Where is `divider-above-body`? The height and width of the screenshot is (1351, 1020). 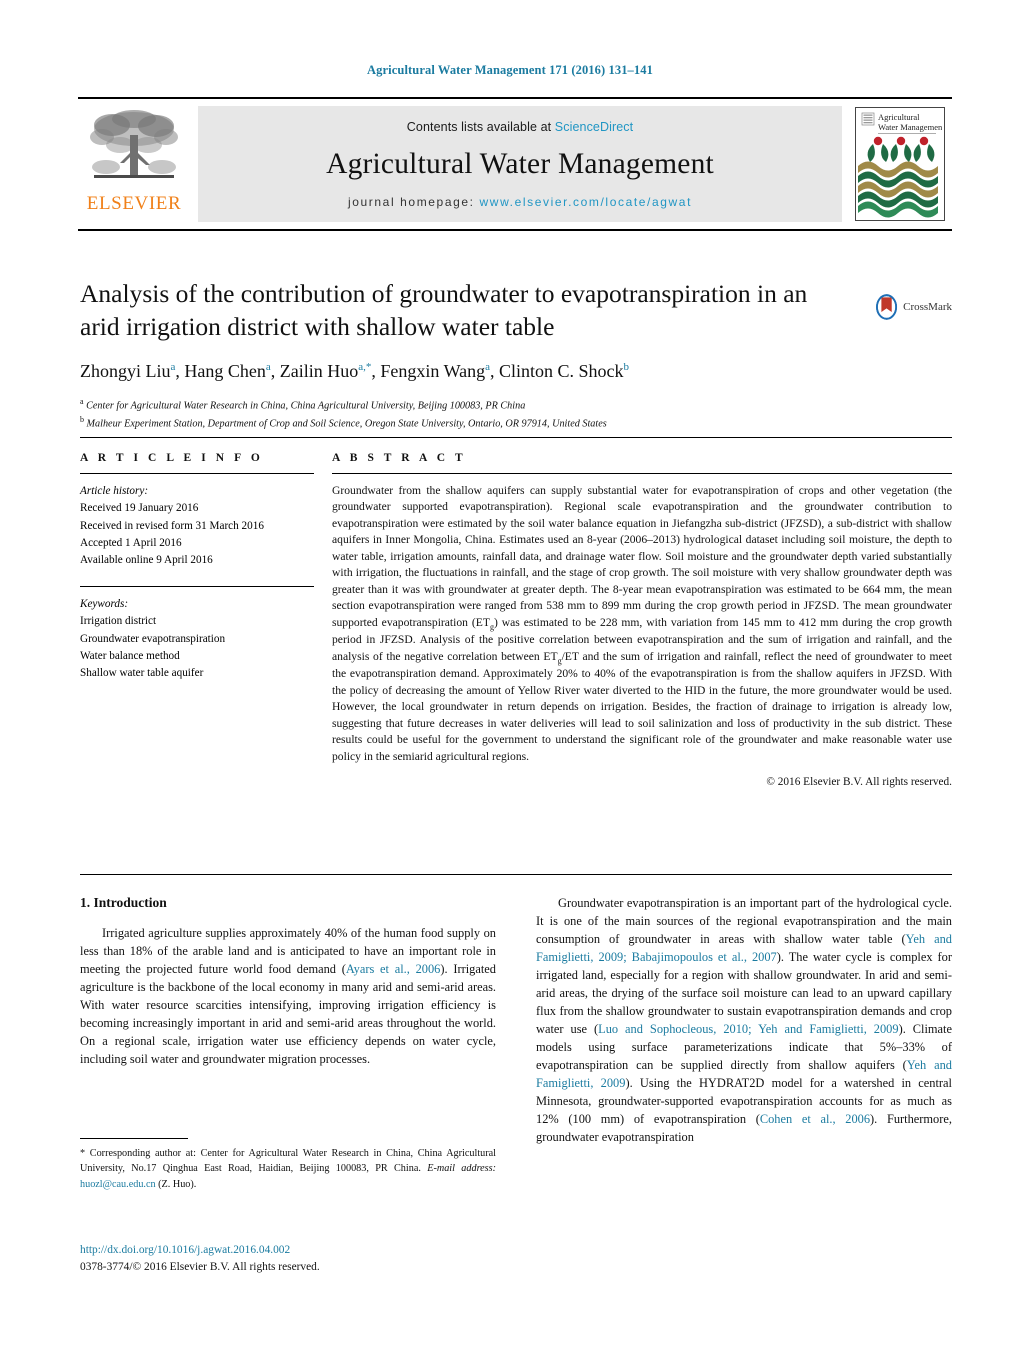 divider-above-body is located at coordinates (516, 874).